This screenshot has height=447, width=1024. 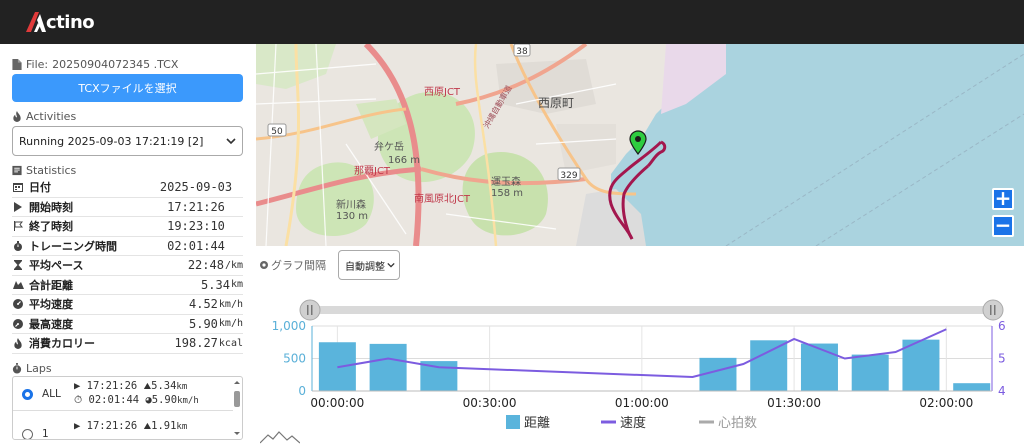 I want to click on lap-radio, so click(x=27, y=434).